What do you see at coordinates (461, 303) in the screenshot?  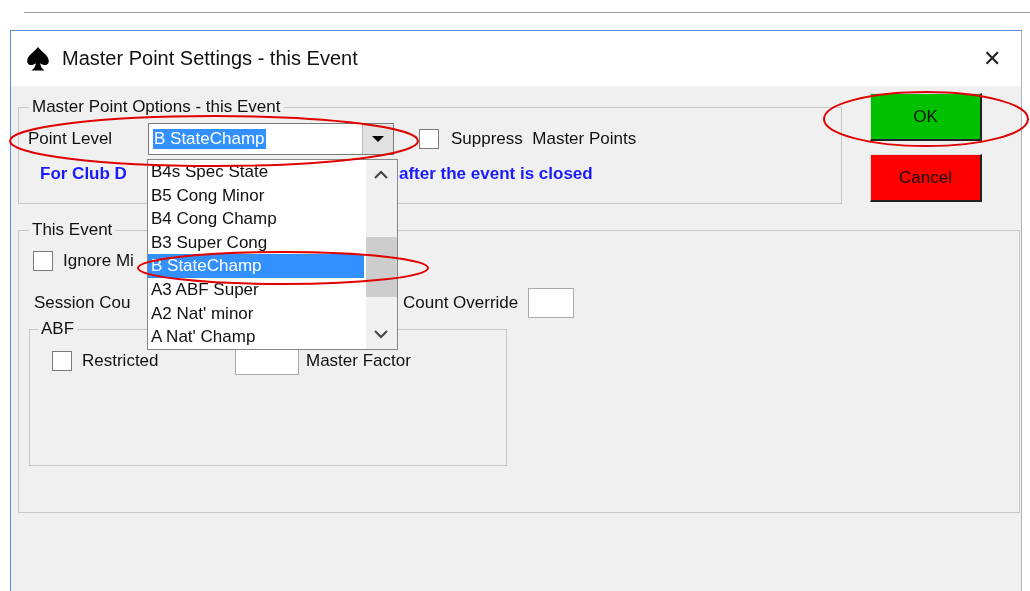 I see `count-override-label: Count Override` at bounding box center [461, 303].